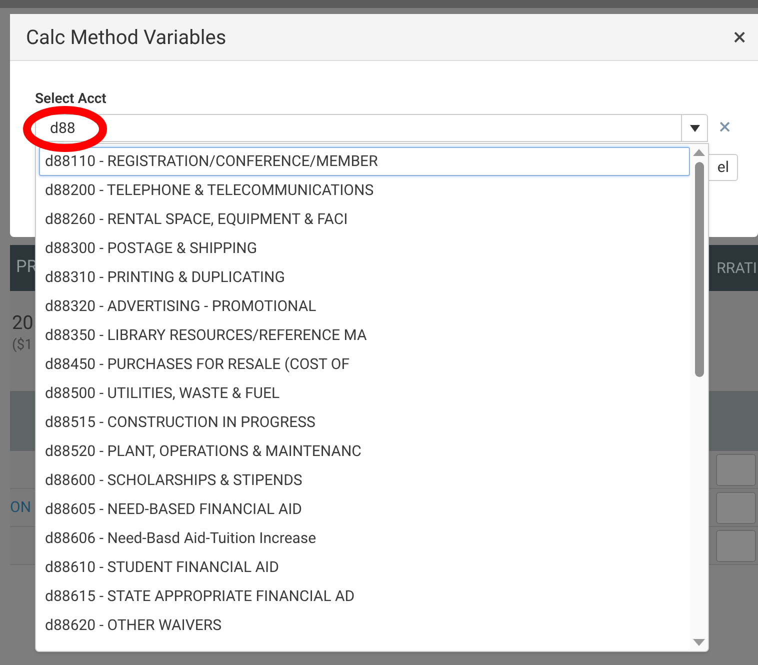 The height and width of the screenshot is (665, 758). Describe the element at coordinates (364, 480) in the screenshot. I see `dropdown-option: d88600 - SCHOLARSHIPS & STIPENDS` at that location.